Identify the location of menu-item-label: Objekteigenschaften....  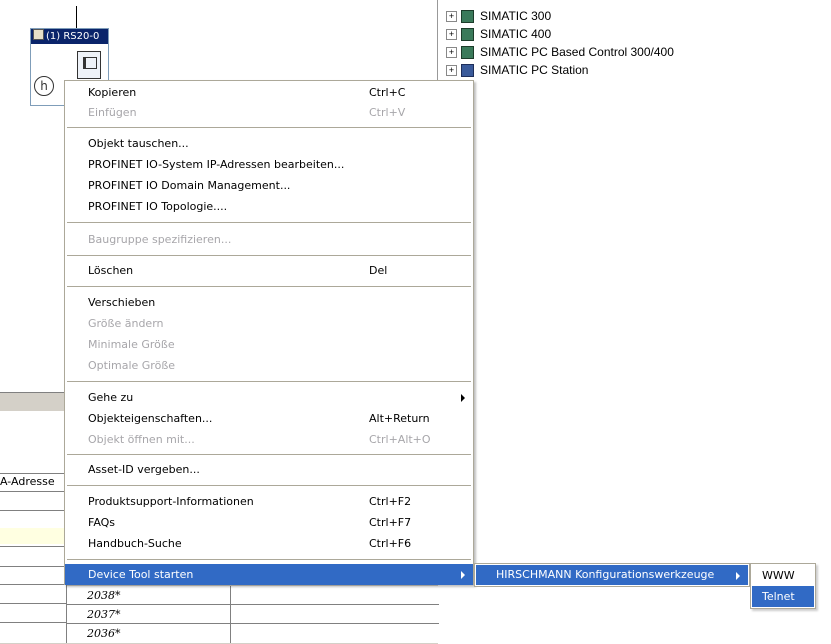
(150, 418).